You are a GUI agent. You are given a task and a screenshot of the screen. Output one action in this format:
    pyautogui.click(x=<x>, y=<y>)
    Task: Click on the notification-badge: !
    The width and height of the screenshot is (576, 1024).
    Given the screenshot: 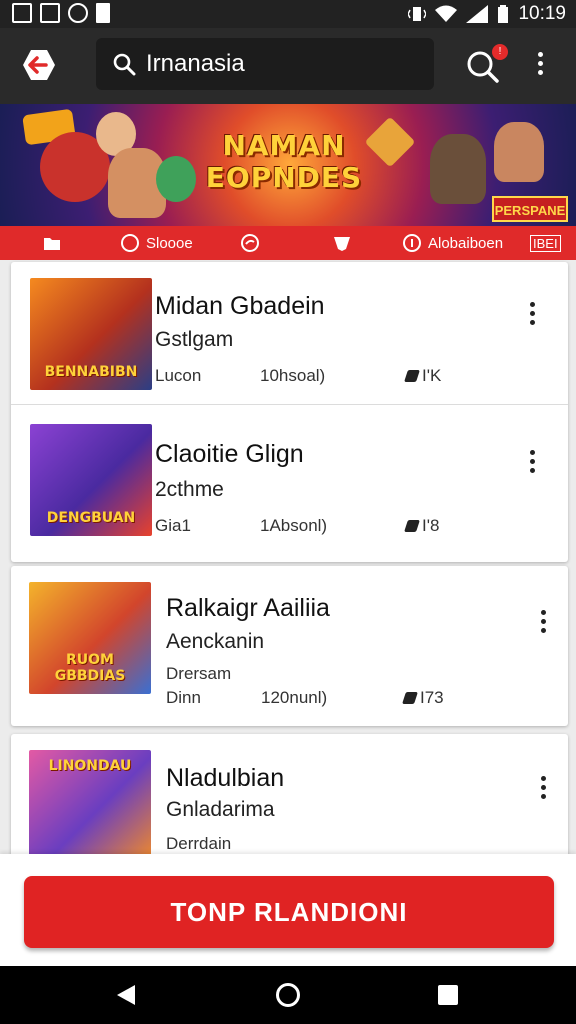 What is the action you would take?
    pyautogui.click(x=500, y=52)
    